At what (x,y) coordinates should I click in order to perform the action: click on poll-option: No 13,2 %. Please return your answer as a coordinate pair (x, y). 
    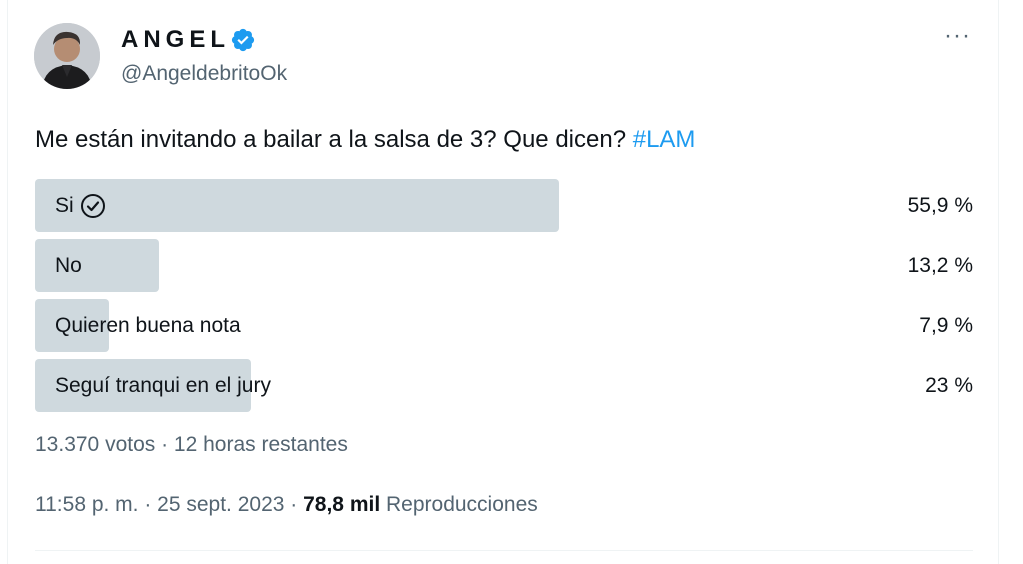
    Looking at the image, I should click on (504, 265).